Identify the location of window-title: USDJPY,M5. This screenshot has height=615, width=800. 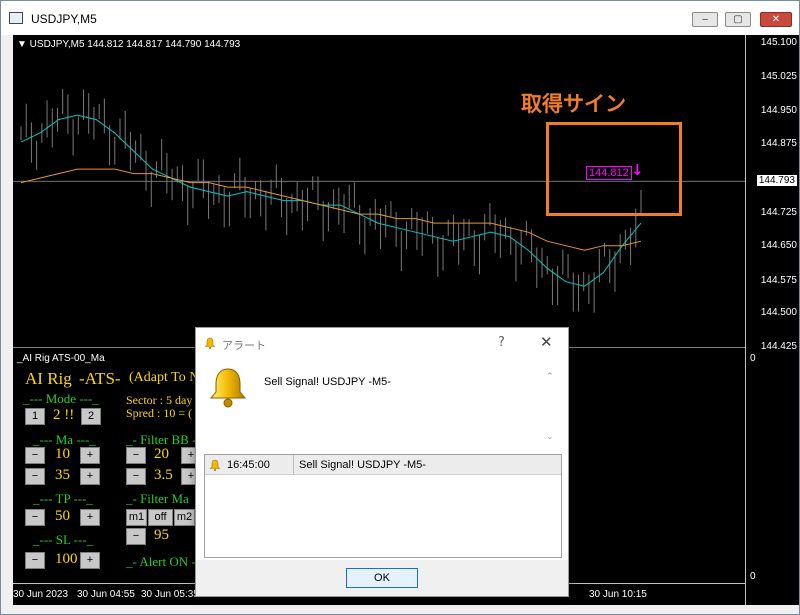
(64, 19).